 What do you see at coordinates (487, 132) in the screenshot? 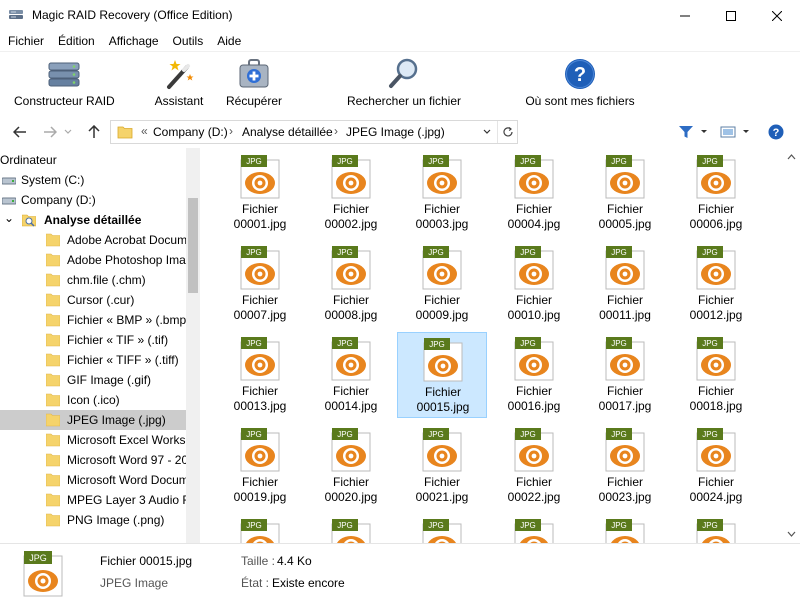
I see `address-dropdown` at bounding box center [487, 132].